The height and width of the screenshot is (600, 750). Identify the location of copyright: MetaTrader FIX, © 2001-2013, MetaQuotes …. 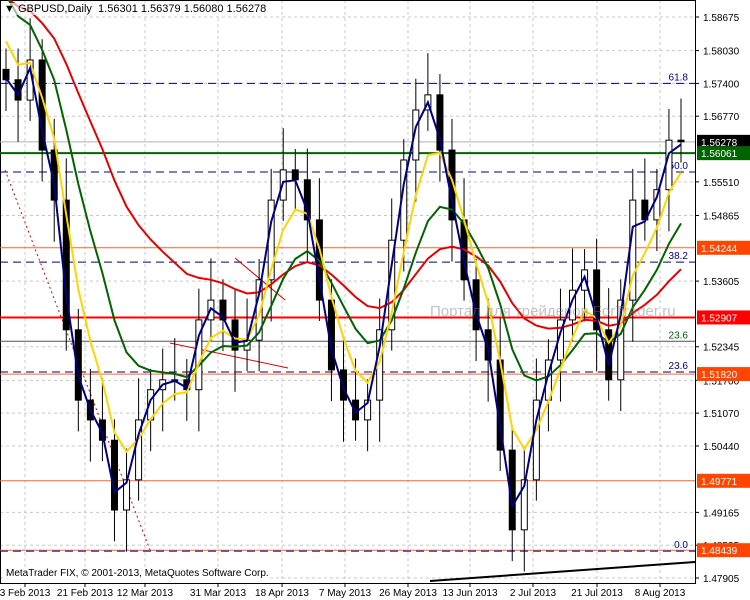
(137, 573).